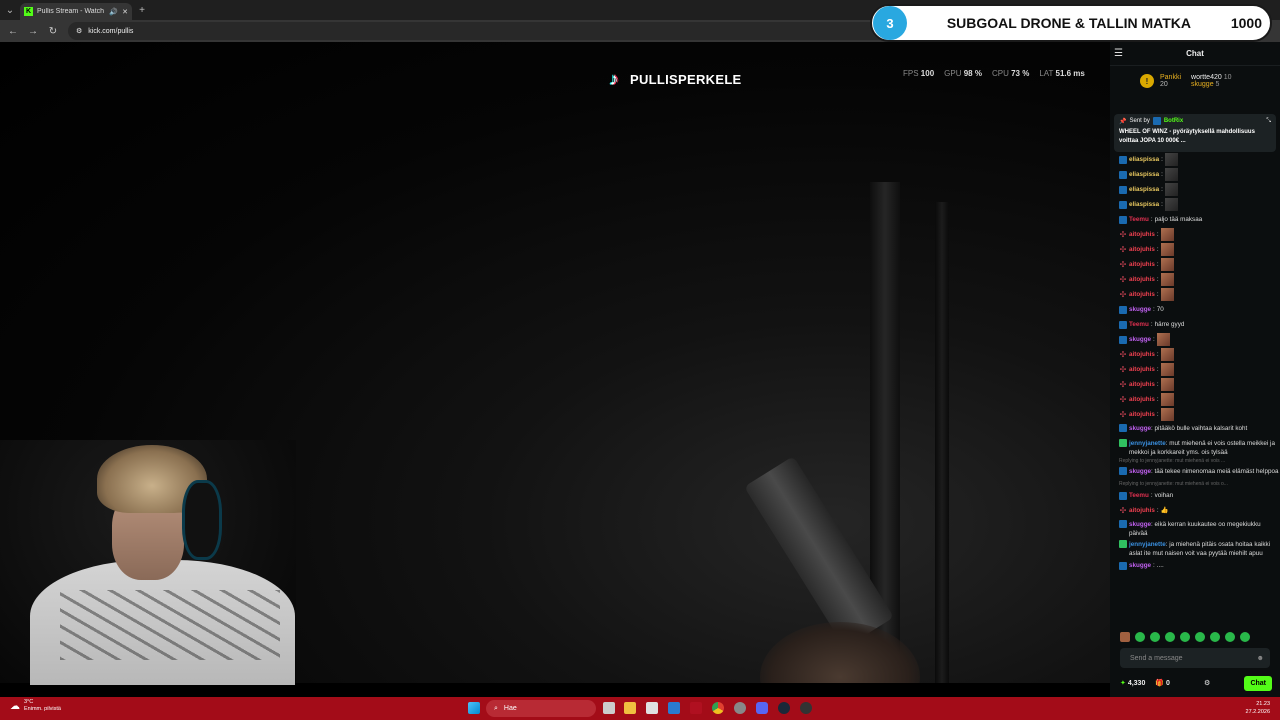  What do you see at coordinates (740, 708) in the screenshot?
I see `settings-icon` at bounding box center [740, 708].